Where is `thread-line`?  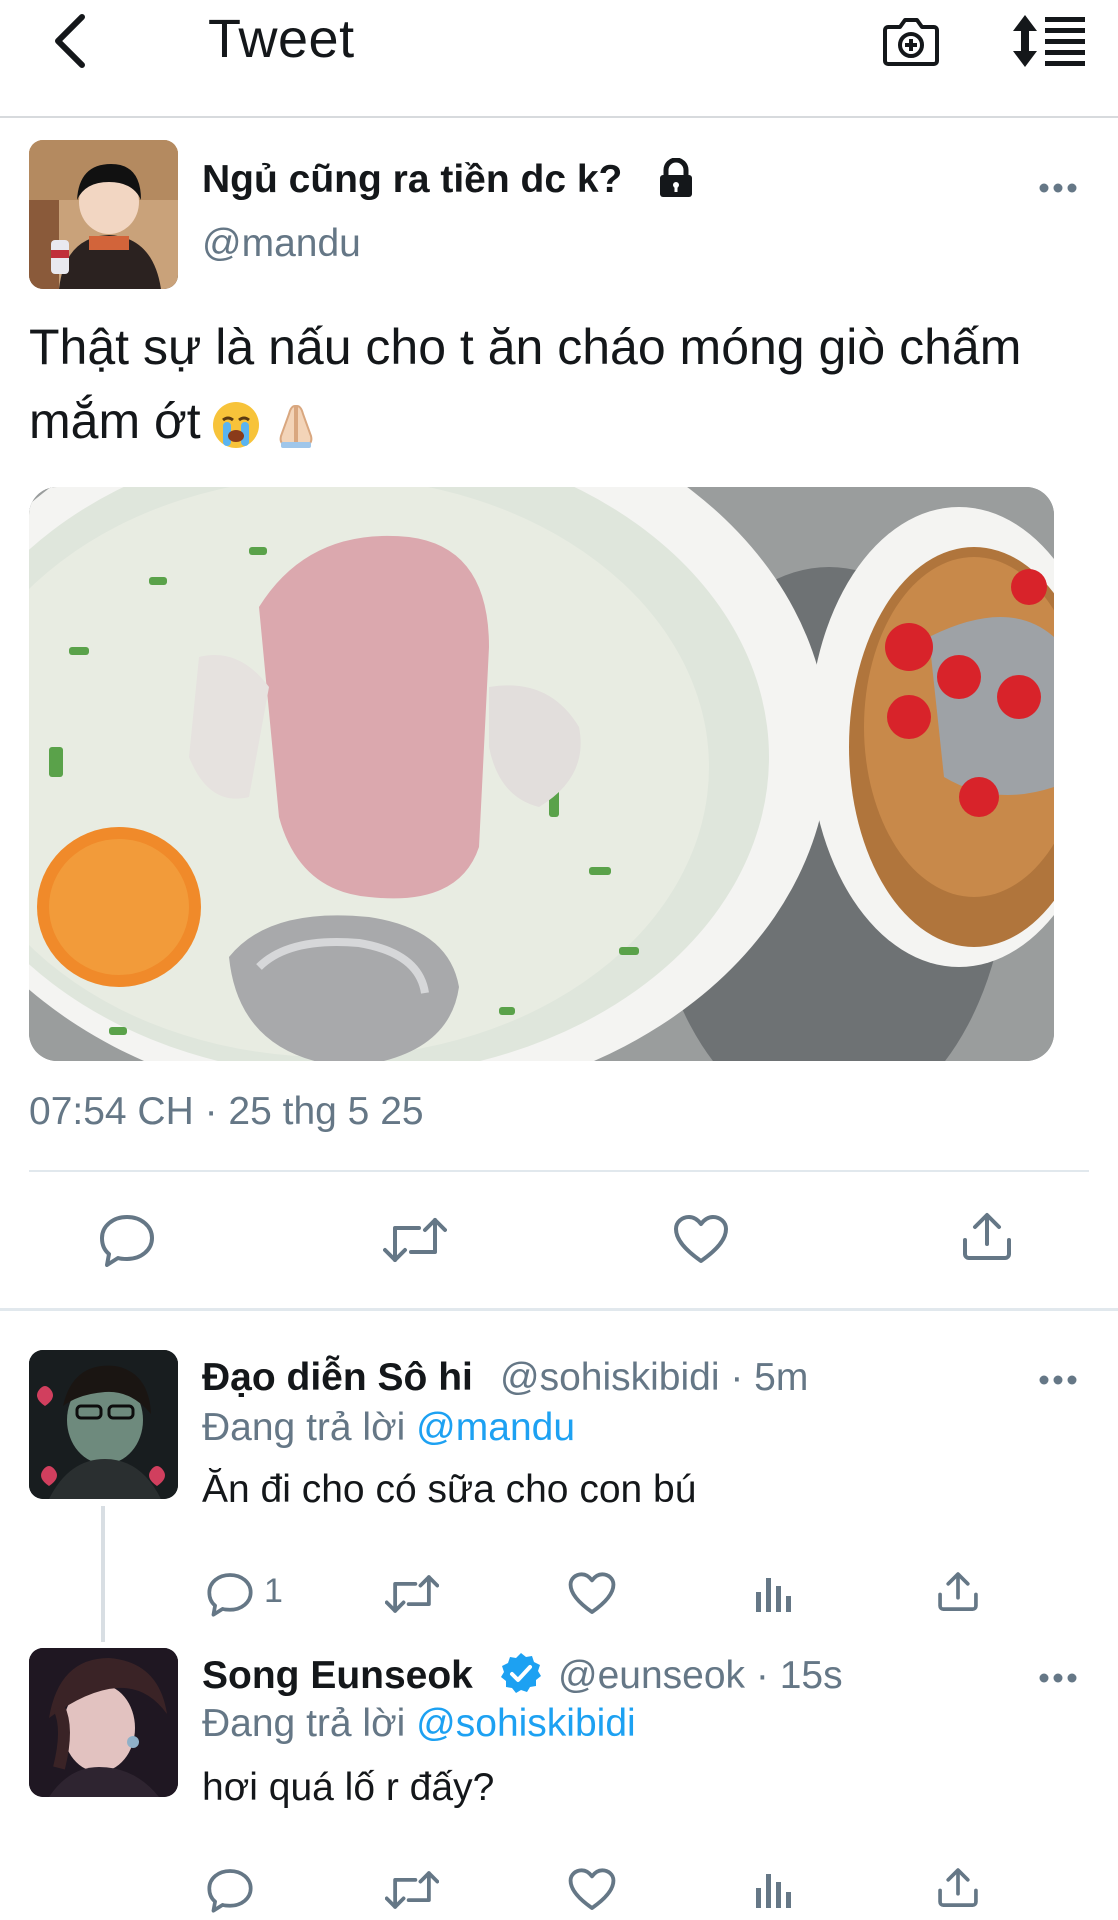 thread-line is located at coordinates (103, 1574).